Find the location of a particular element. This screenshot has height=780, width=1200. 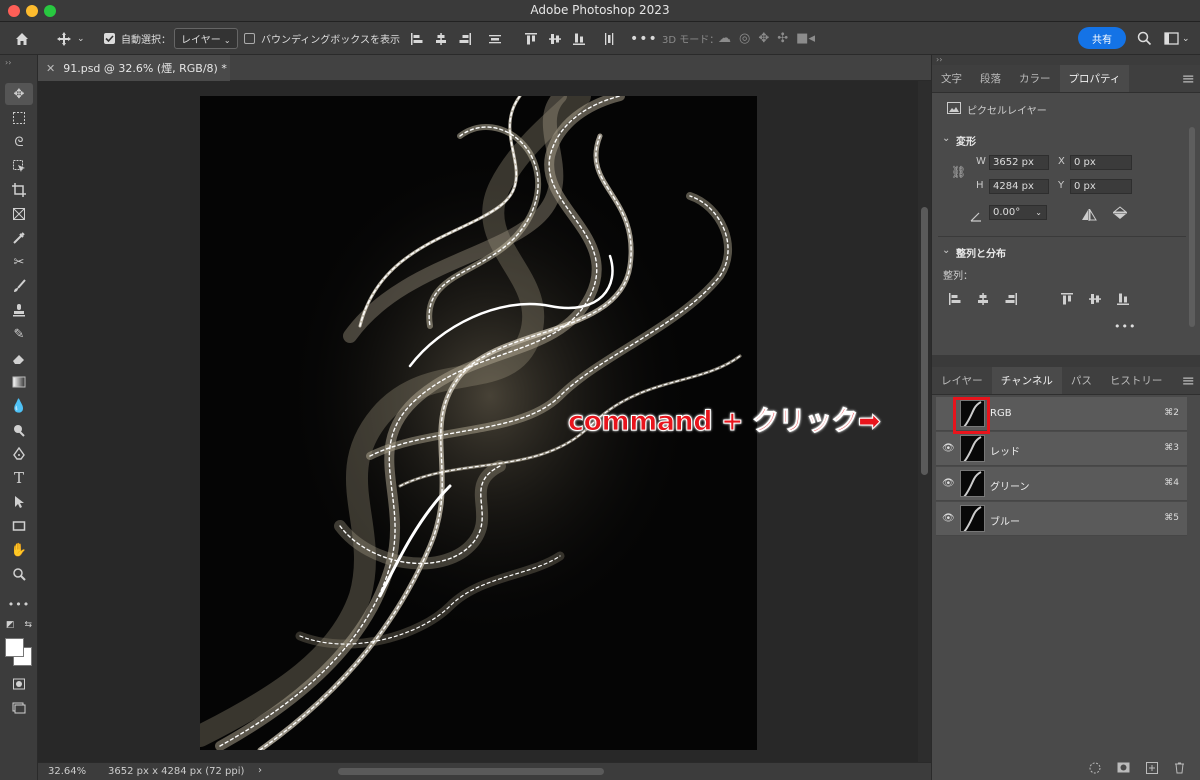

distribute-vertical-icon is located at coordinates (495, 39).